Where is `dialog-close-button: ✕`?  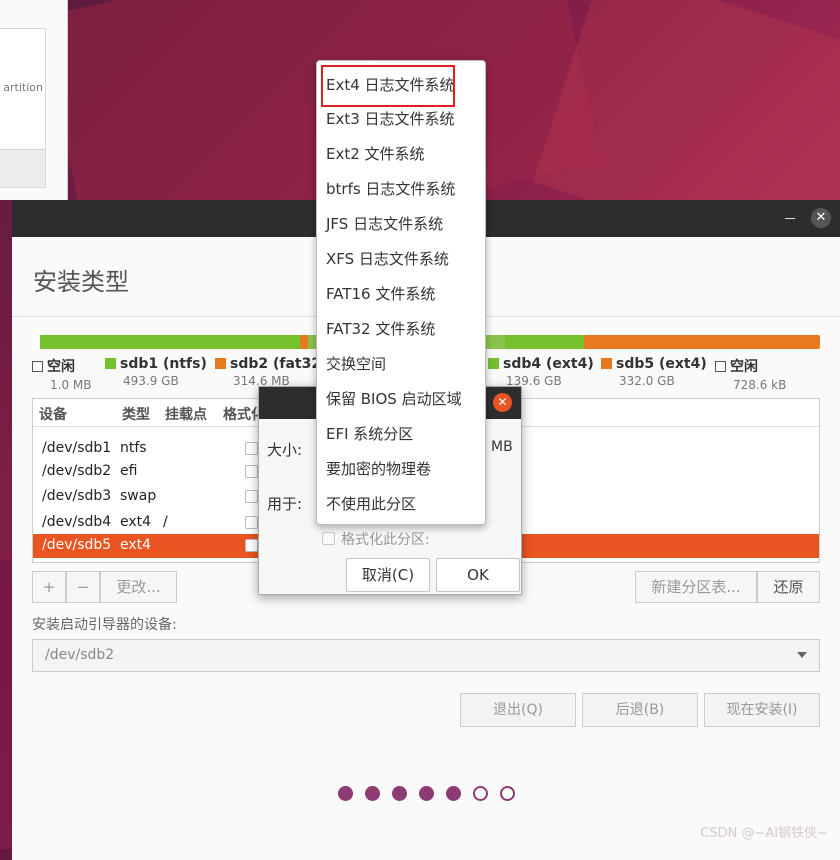 dialog-close-button: ✕ is located at coordinates (502, 402).